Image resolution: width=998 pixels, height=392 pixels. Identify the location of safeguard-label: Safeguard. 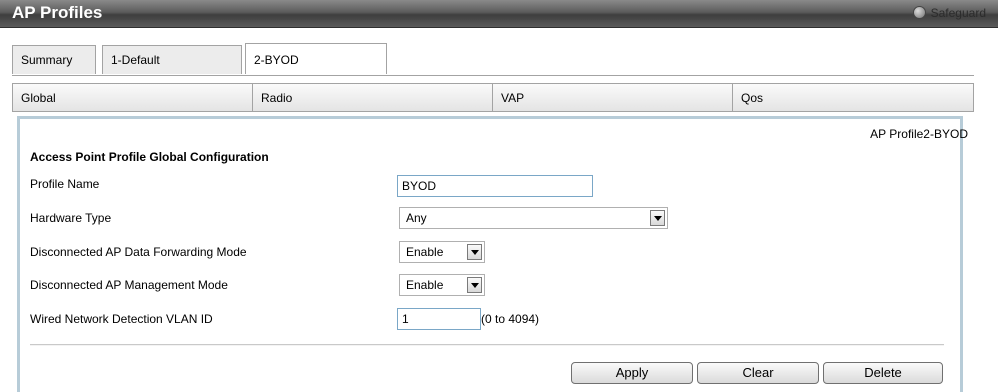
(958, 13).